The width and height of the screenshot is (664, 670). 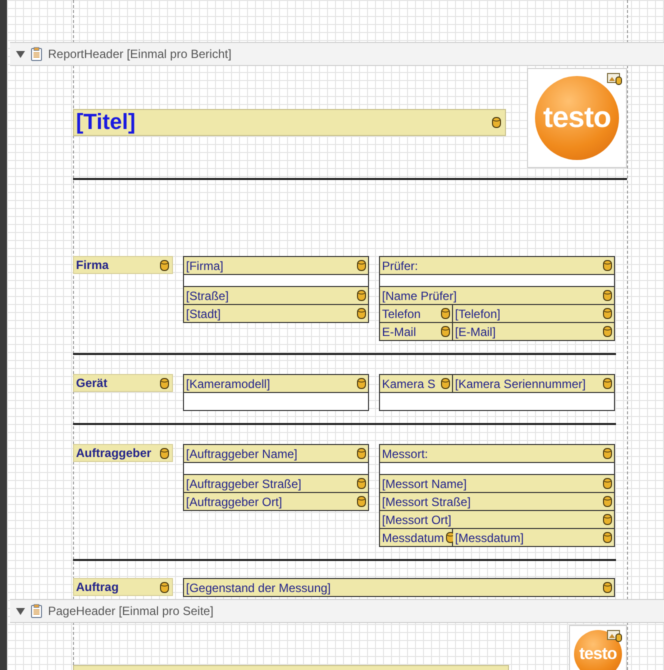 What do you see at coordinates (123, 587) in the screenshot?
I see `label-field: Auftrag` at bounding box center [123, 587].